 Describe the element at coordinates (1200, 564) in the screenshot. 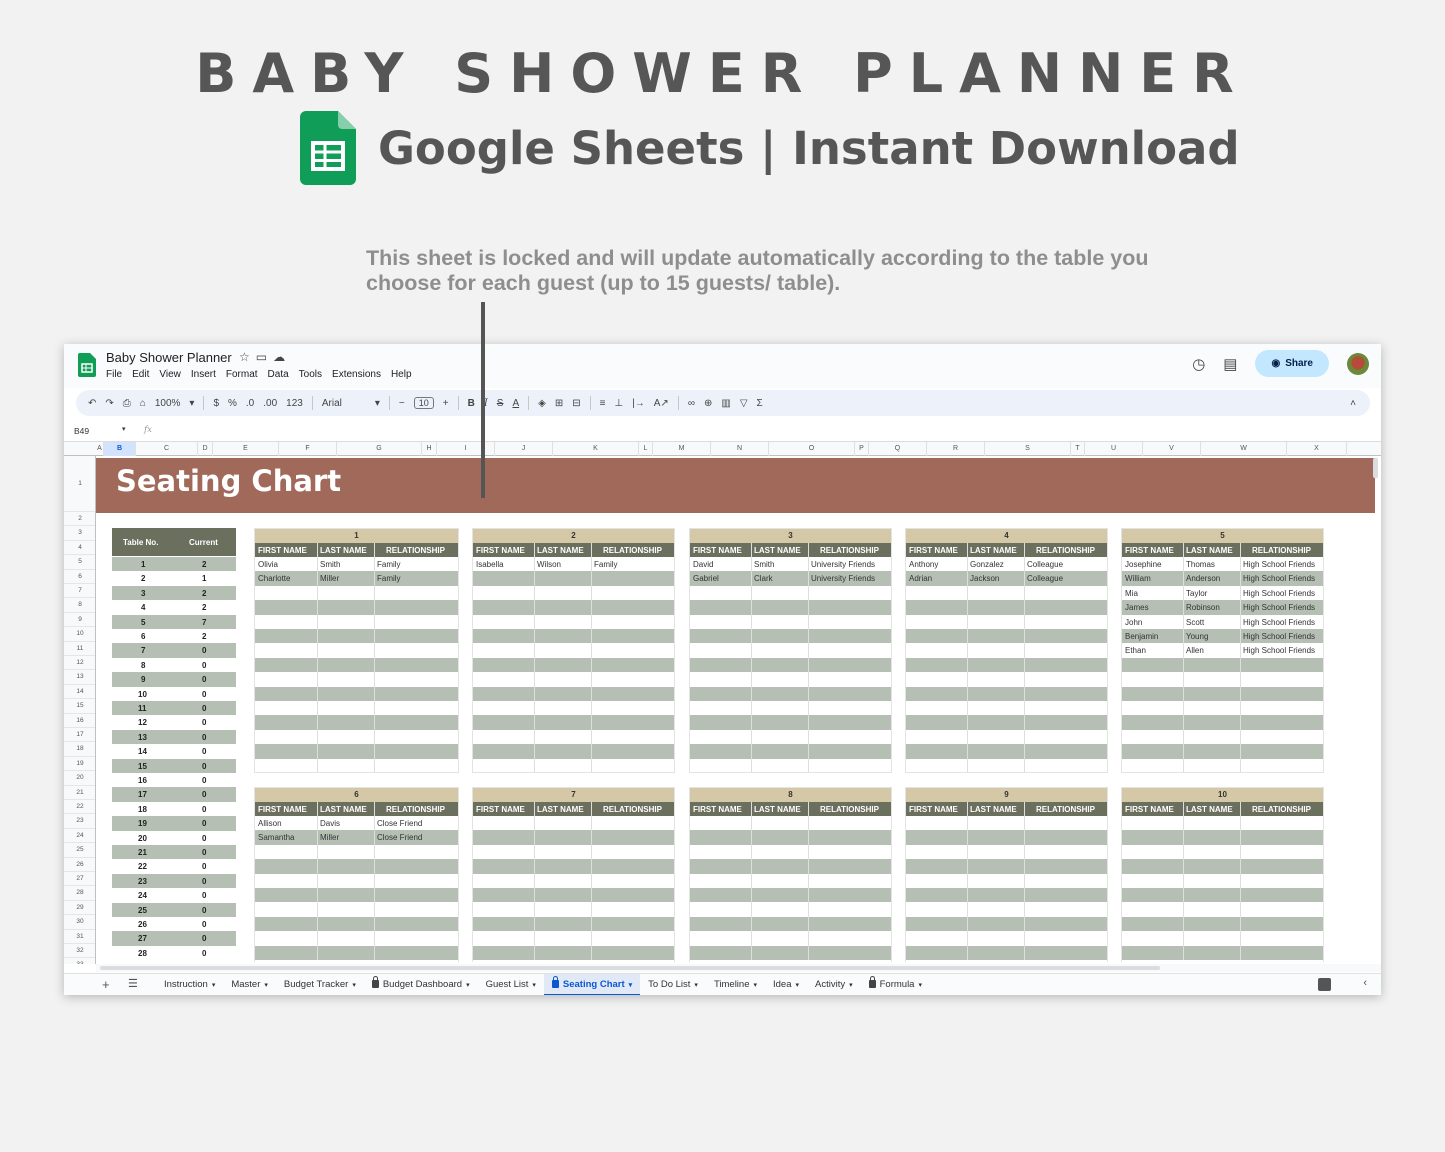

I see `last-name-cell: Thomas` at that location.